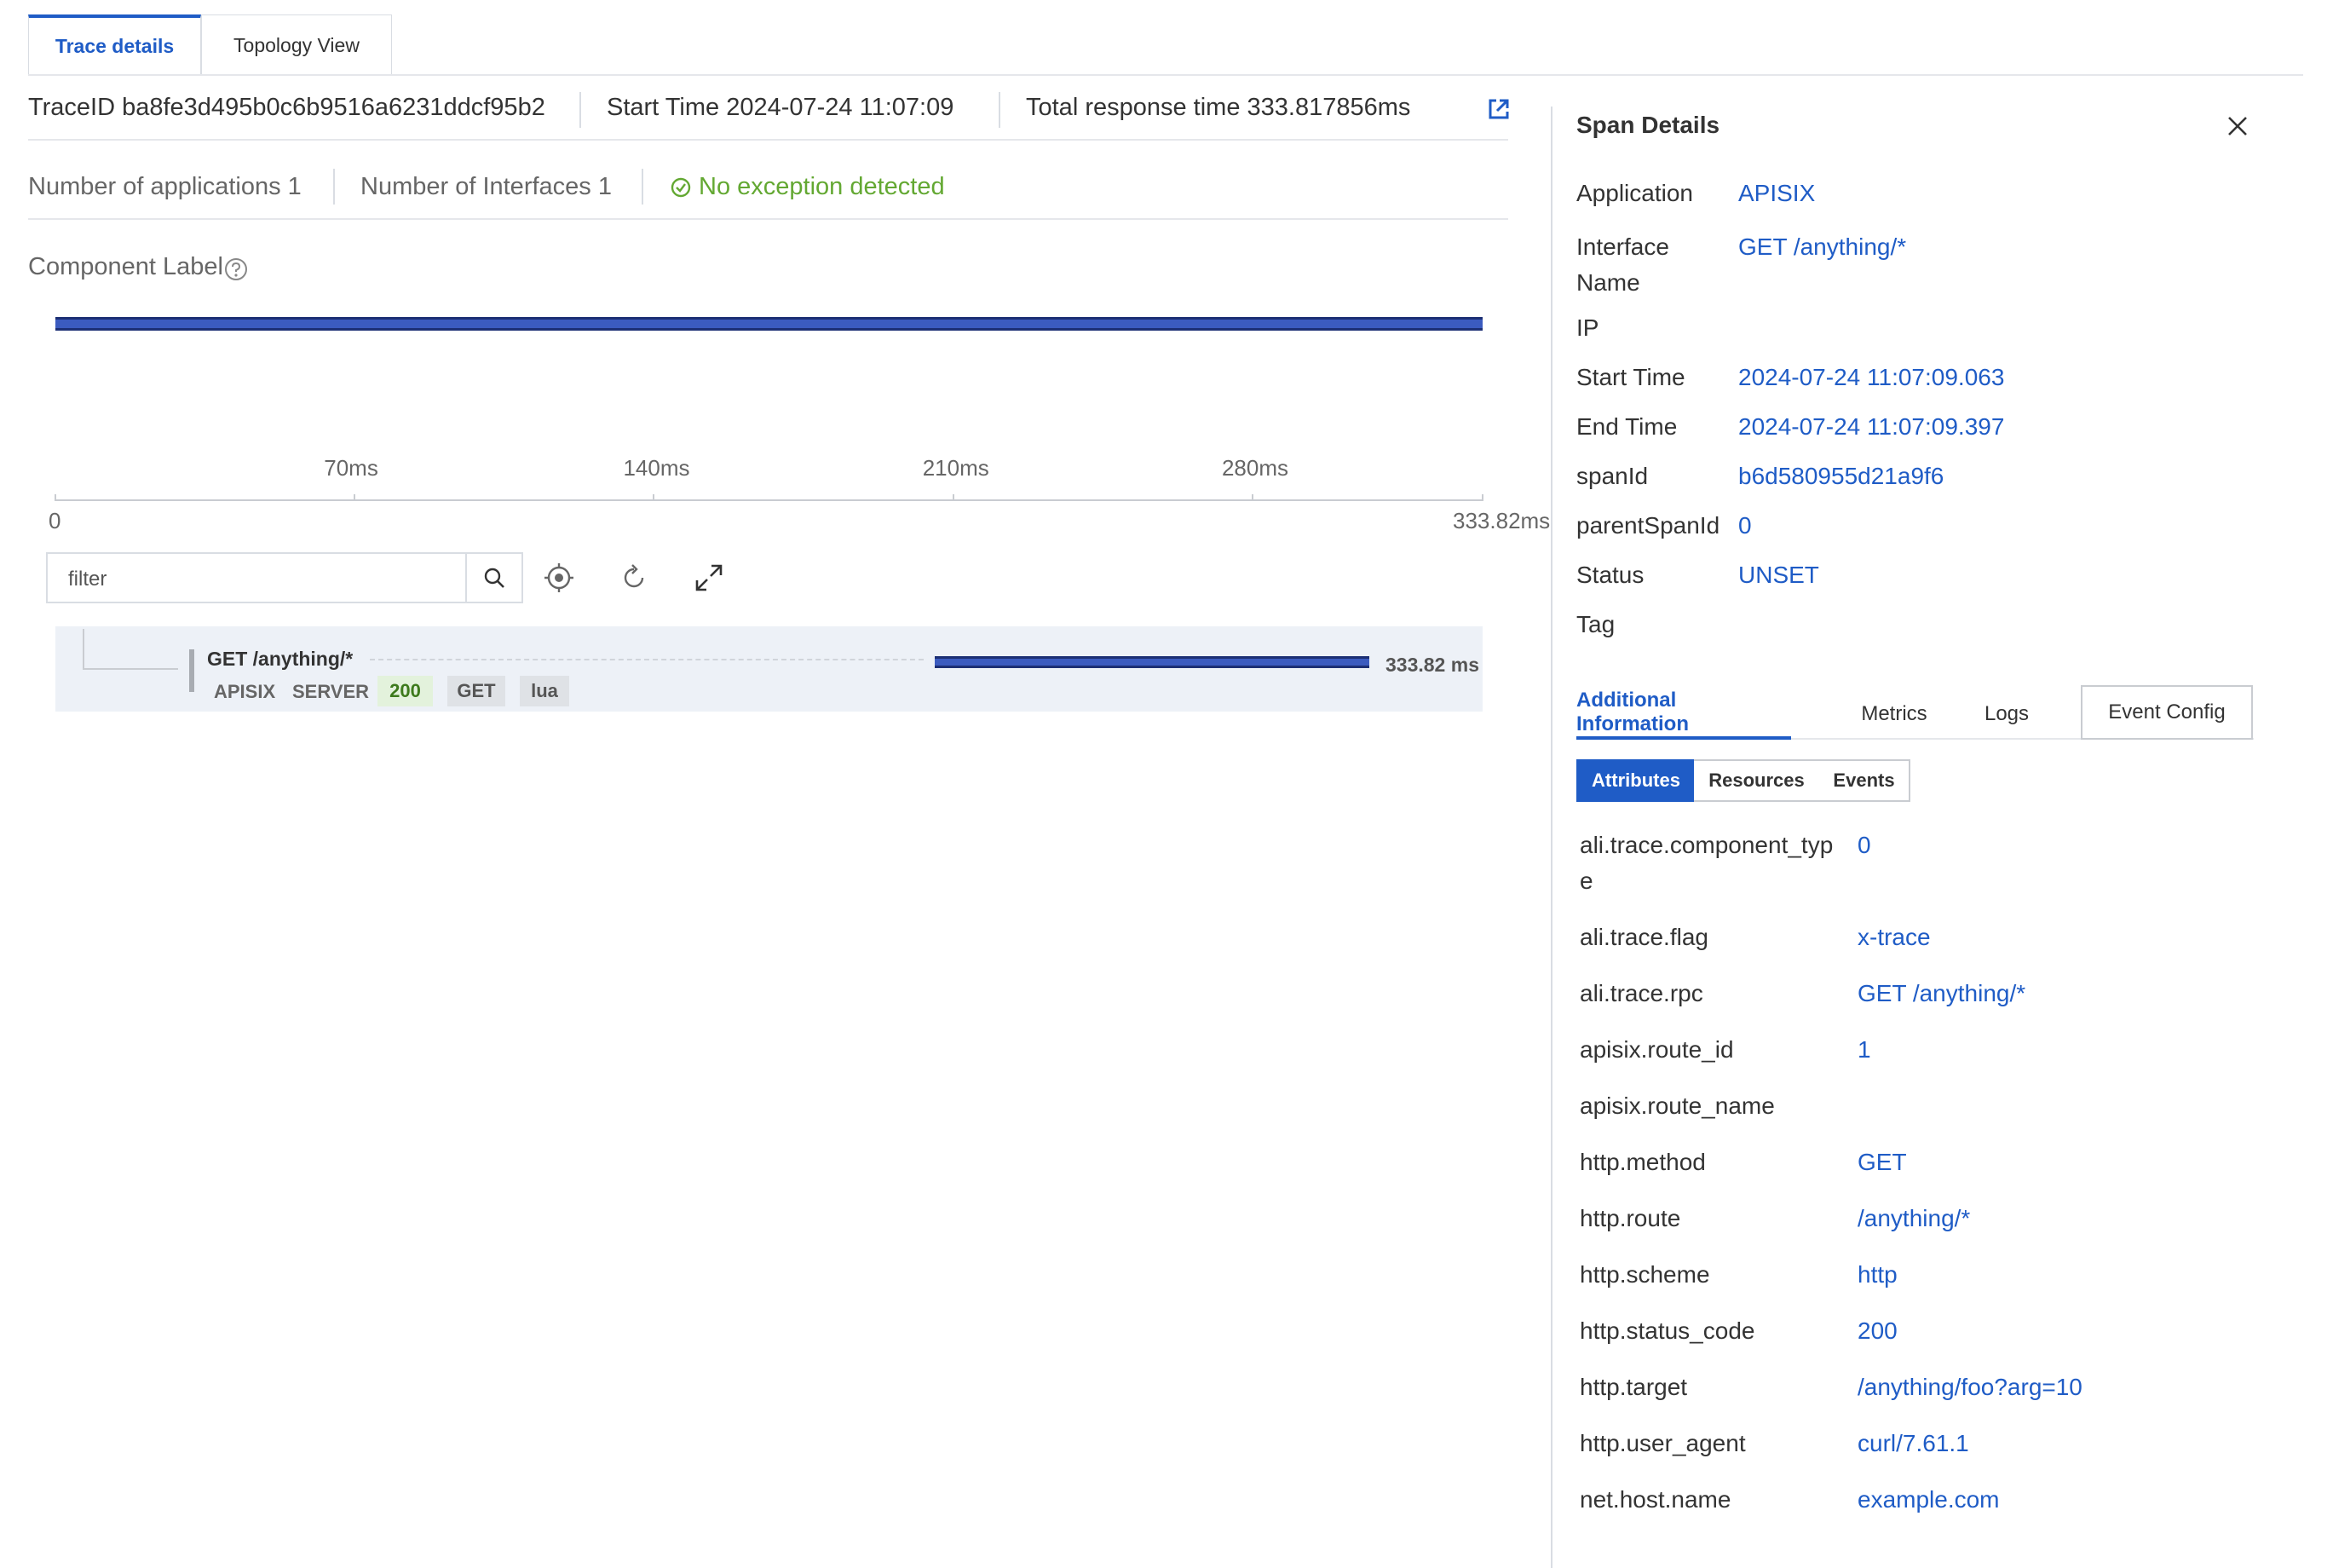 The height and width of the screenshot is (1568, 2333). I want to click on attr-value: curl/7.61.1, so click(1914, 1443).